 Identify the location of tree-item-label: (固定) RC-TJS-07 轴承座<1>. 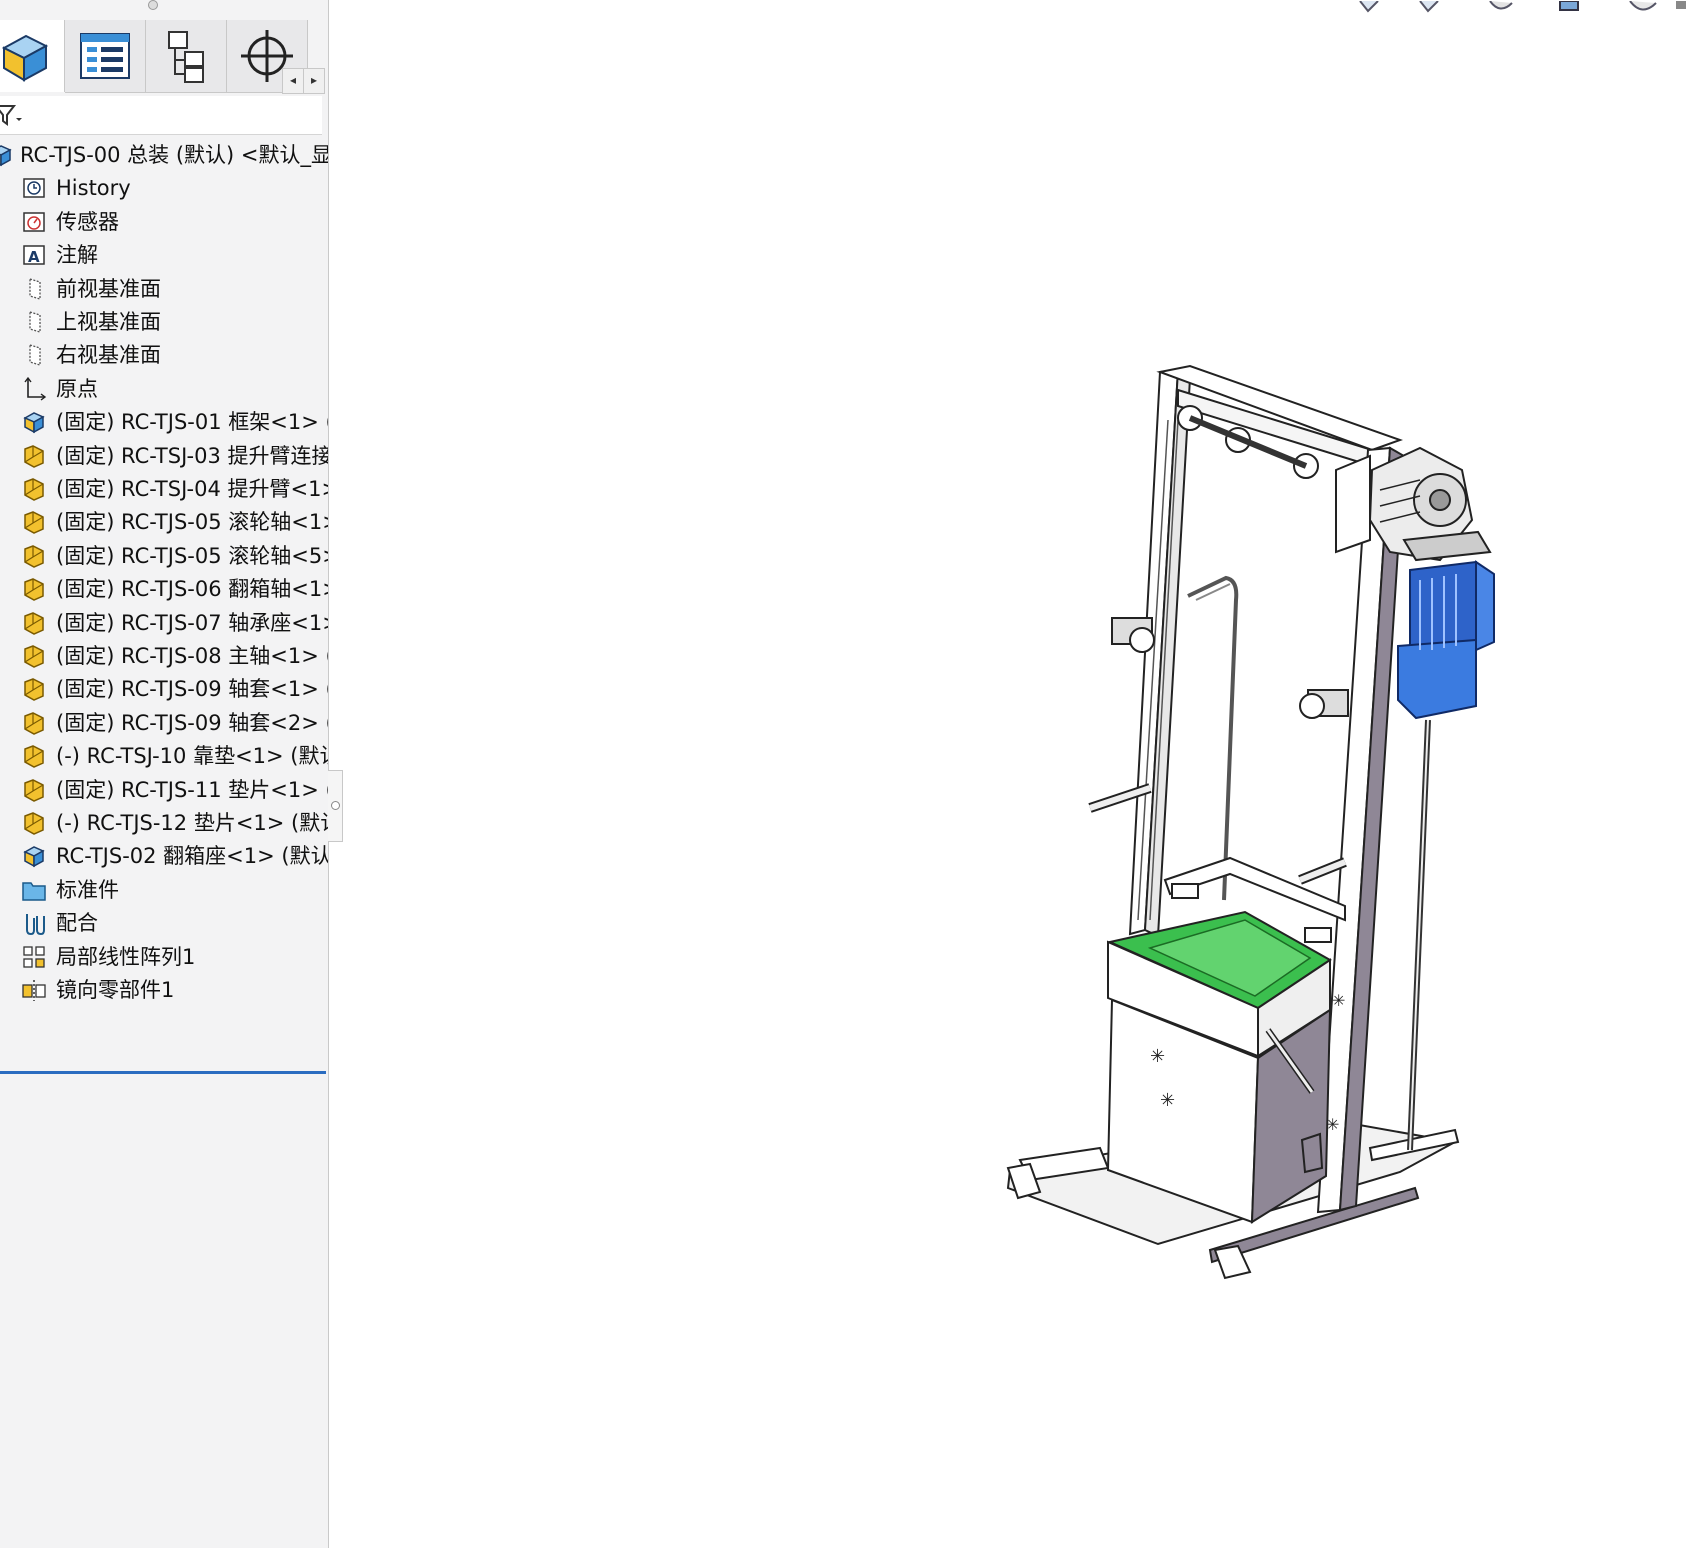
(192, 622).